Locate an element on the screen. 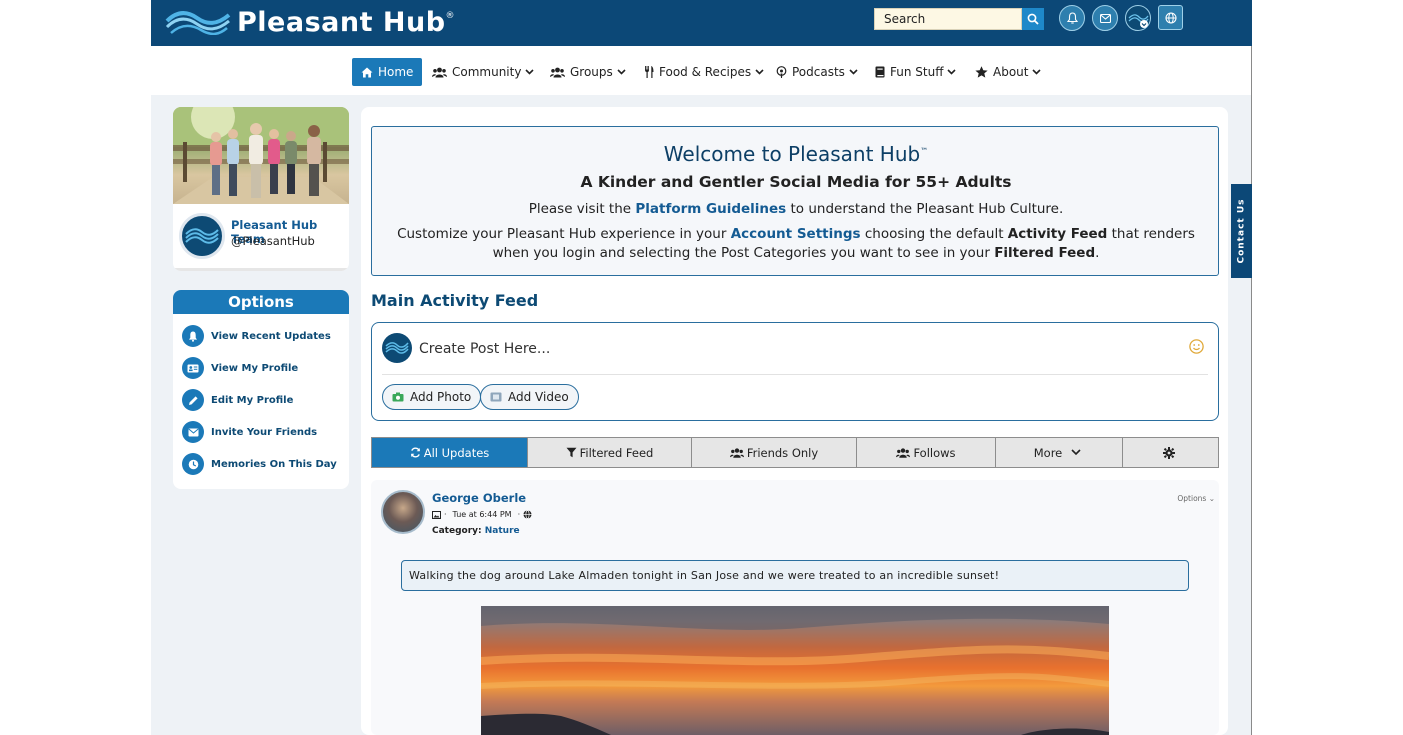  option-invite-friends: Invite Your Friends is located at coordinates (249, 432).